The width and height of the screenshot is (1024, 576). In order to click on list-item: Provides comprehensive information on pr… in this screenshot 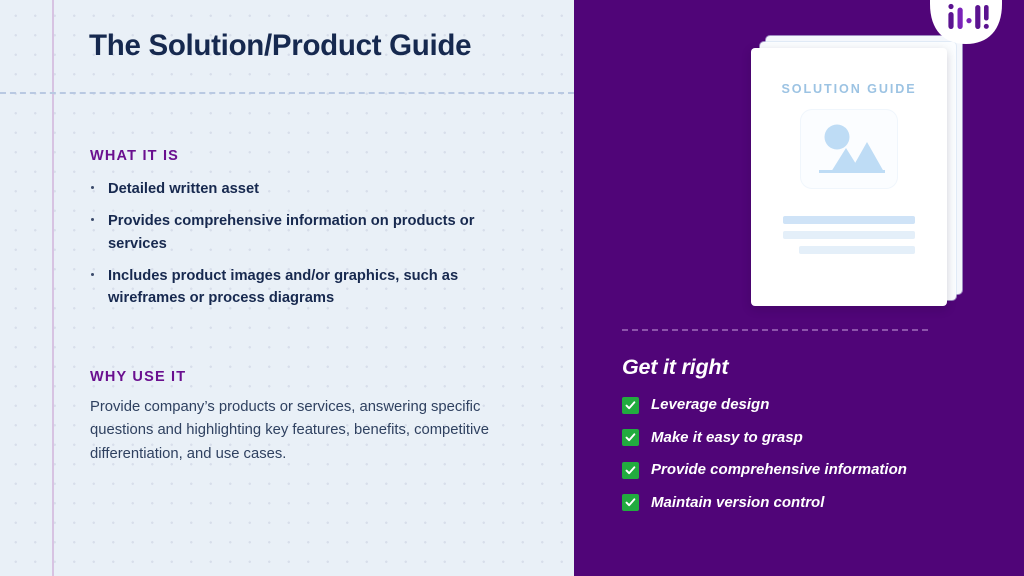, I will do `click(300, 232)`.